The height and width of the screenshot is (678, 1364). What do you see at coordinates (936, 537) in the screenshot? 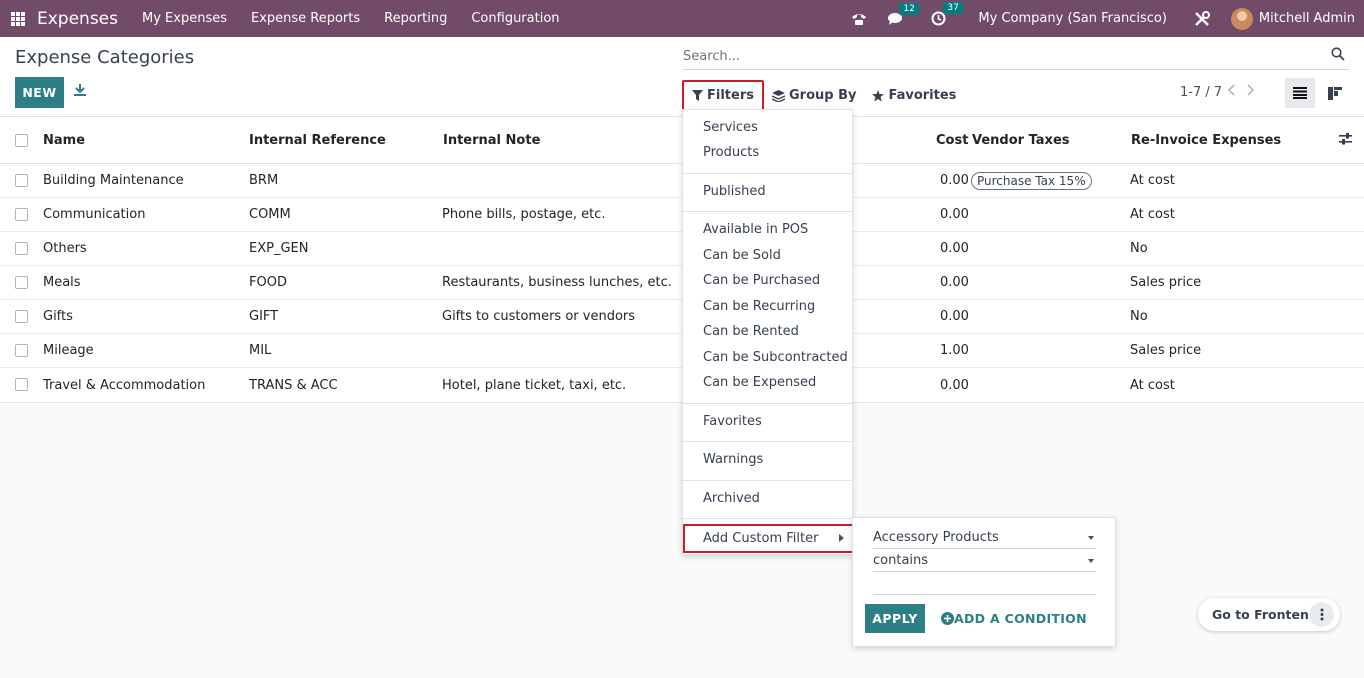
I see `field-select-value: Accessory Products` at bounding box center [936, 537].